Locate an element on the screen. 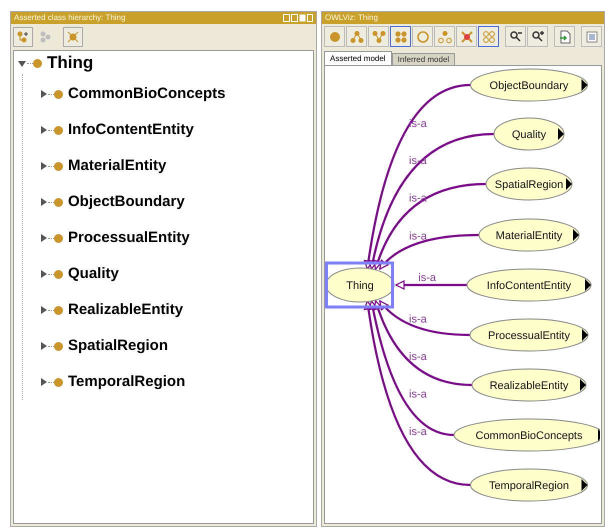  class-node: Quality is located at coordinates (529, 134).